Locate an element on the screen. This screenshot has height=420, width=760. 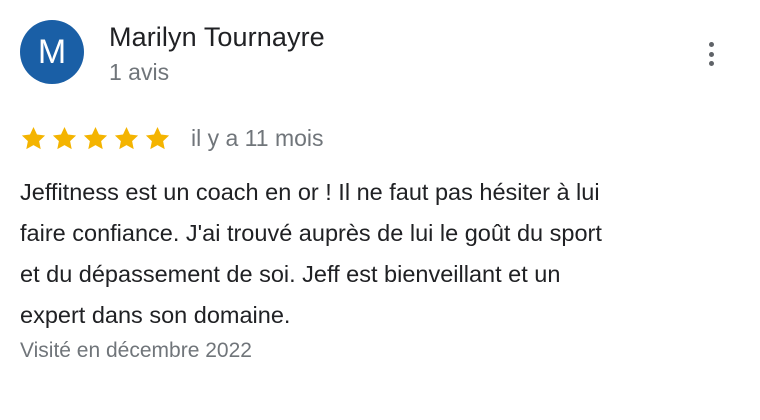
avatar-letter: M is located at coordinates (52, 51).